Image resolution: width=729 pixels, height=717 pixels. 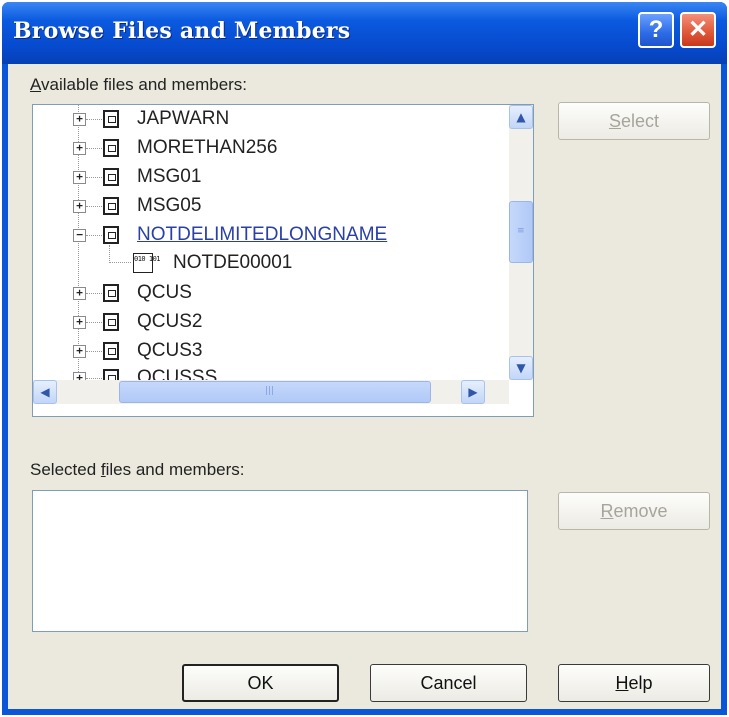 I want to click on ok-button: OK, so click(x=260, y=683).